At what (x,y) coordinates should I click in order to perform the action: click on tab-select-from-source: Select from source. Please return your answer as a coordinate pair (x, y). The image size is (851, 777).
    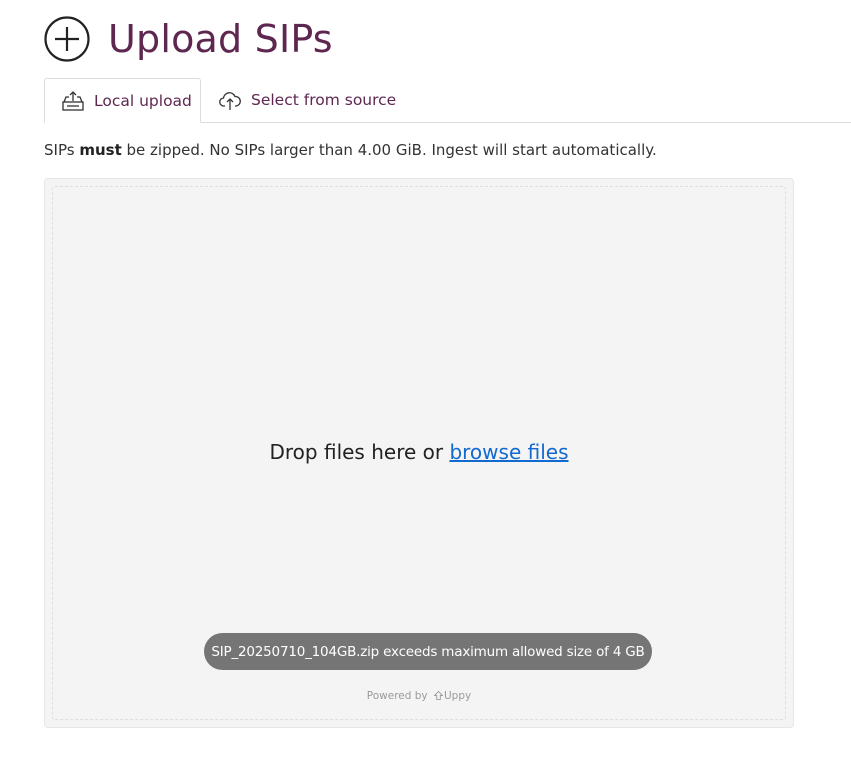
    Looking at the image, I should click on (306, 99).